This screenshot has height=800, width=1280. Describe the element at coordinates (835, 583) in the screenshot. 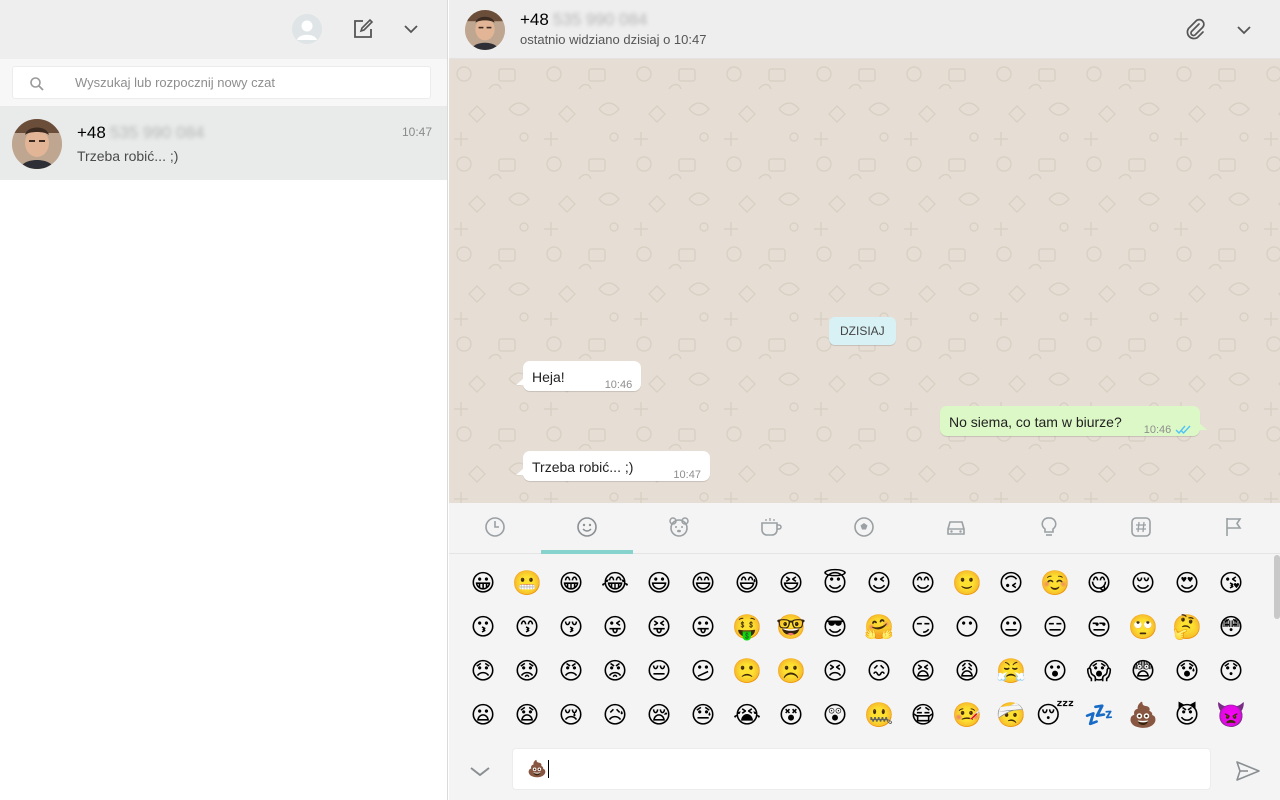

I see `emoji-button: 😇` at that location.